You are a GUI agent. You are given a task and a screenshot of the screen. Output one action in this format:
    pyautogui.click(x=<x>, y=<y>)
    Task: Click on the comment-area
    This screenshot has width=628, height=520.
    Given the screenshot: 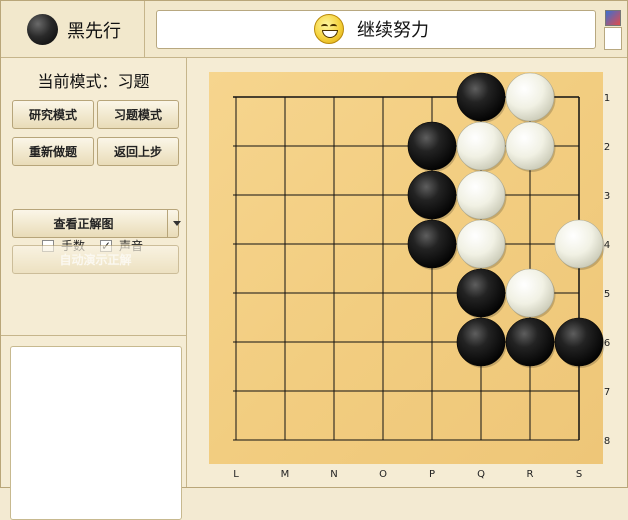 What is the action you would take?
    pyautogui.click(x=96, y=433)
    